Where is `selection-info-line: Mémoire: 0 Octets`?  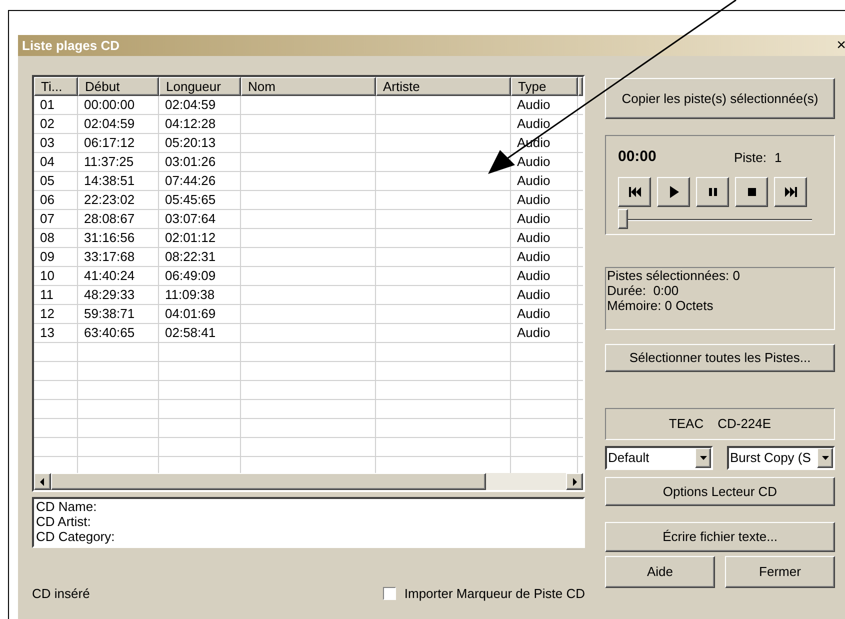 selection-info-line: Mémoire: 0 Octets is located at coordinates (660, 305).